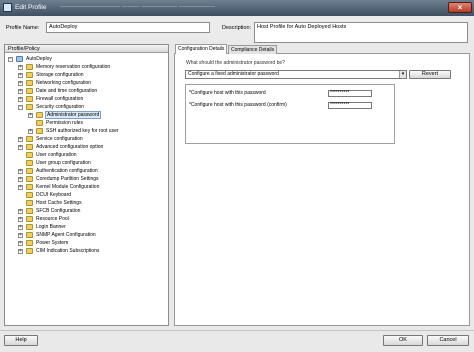 The height and width of the screenshot is (352, 474). What do you see at coordinates (361, 32) in the screenshot?
I see `description-field: Host Profile for Auto Deployed Hosts` at bounding box center [361, 32].